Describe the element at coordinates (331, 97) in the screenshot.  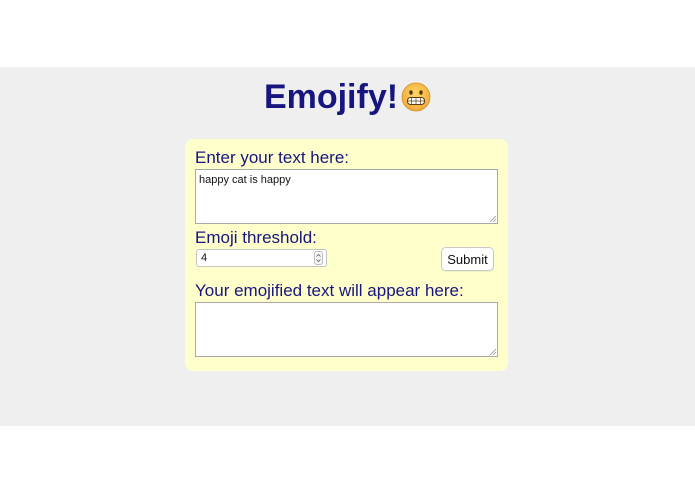
I see `page-title: Emojify!` at that location.